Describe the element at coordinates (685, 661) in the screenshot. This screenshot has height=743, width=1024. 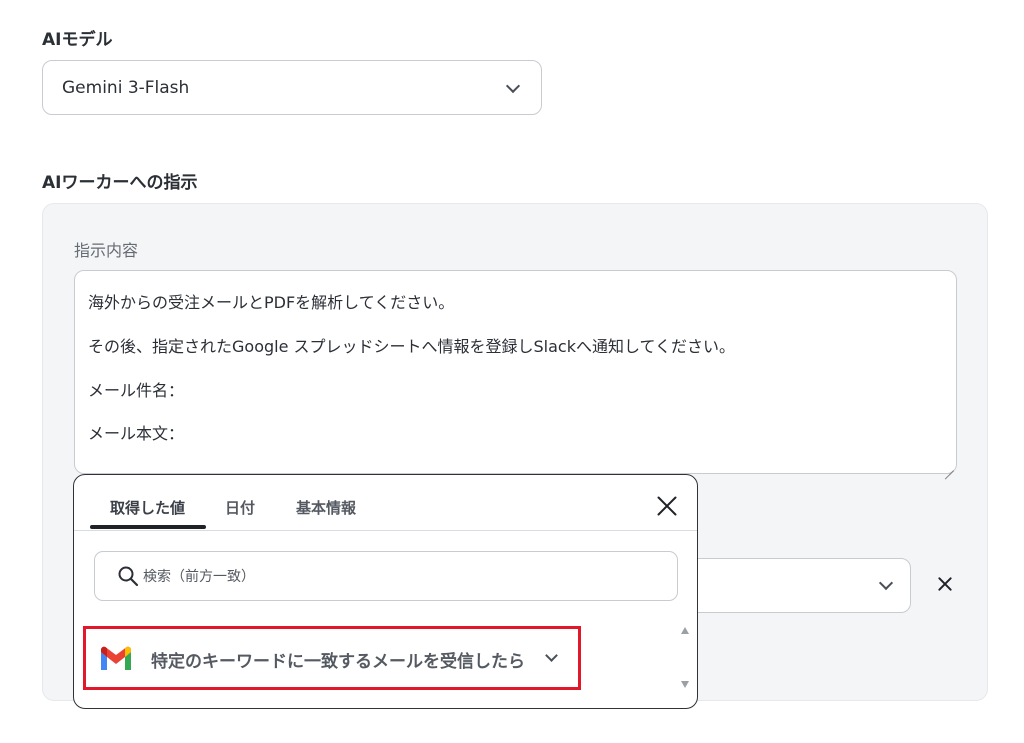
I see `scrollbar` at that location.